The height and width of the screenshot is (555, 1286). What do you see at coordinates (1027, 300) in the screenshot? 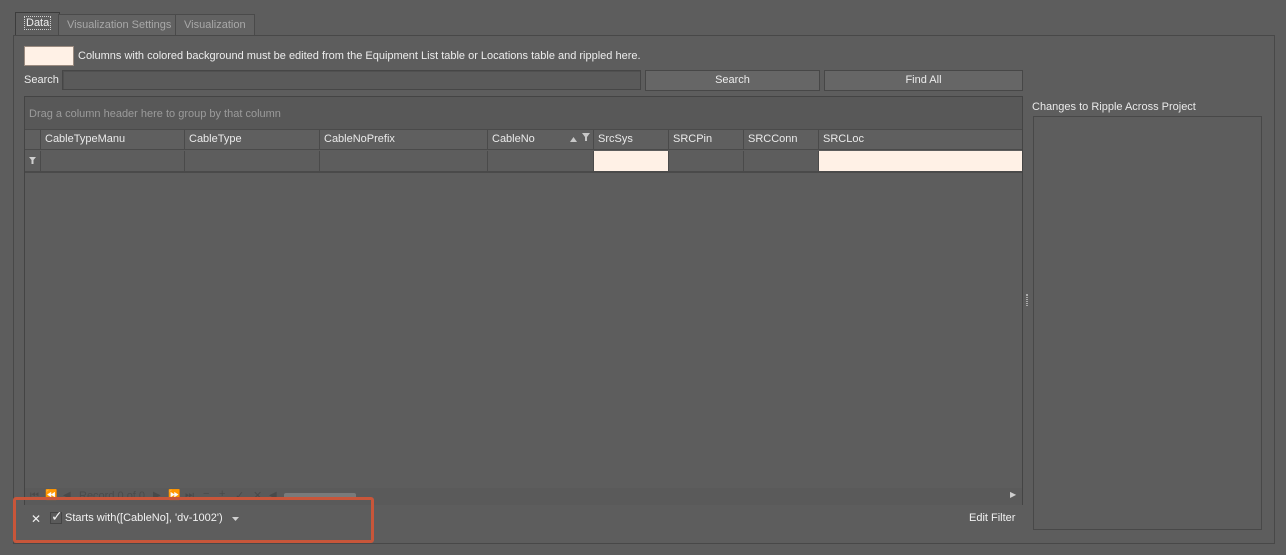
I see `panel-splitter` at bounding box center [1027, 300].